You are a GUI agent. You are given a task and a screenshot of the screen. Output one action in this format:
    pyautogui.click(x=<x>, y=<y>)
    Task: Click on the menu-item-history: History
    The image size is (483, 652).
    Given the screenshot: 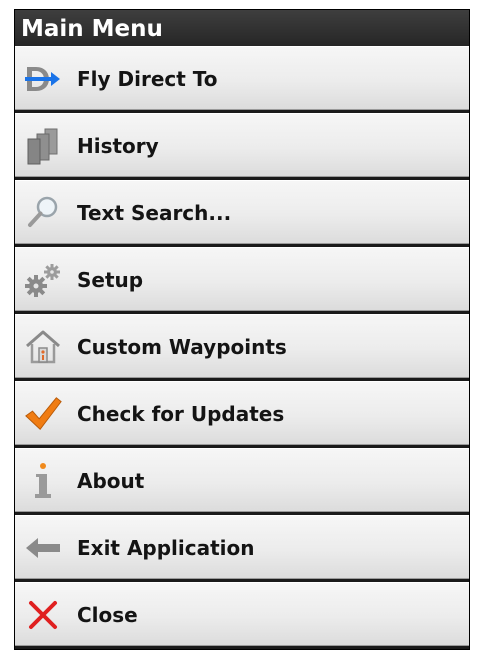 What is the action you would take?
    pyautogui.click(x=242, y=145)
    